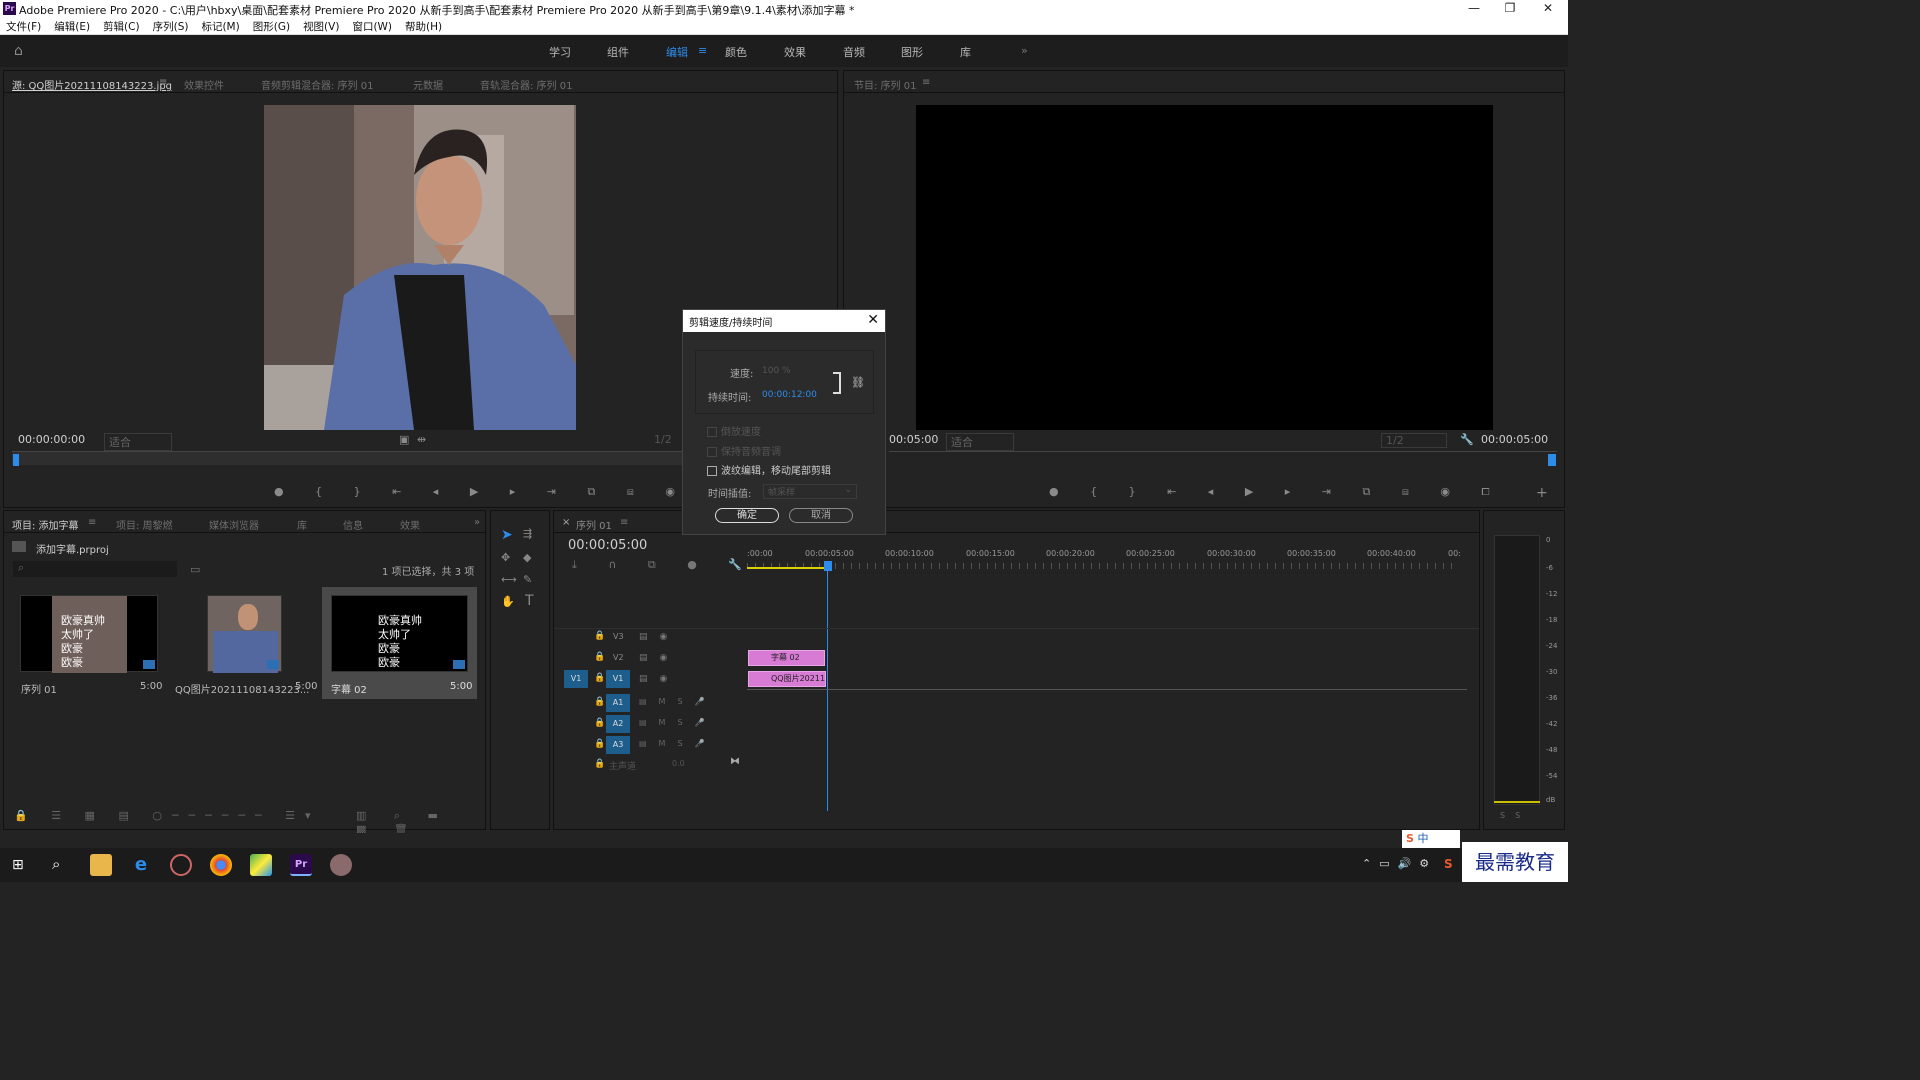 The image size is (1920, 1080). Describe the element at coordinates (89, 644) in the screenshot. I see `project-item-sequence: 欧豪真帅 太帅了 欧豪 欧豪 序列 01 5:00` at that location.